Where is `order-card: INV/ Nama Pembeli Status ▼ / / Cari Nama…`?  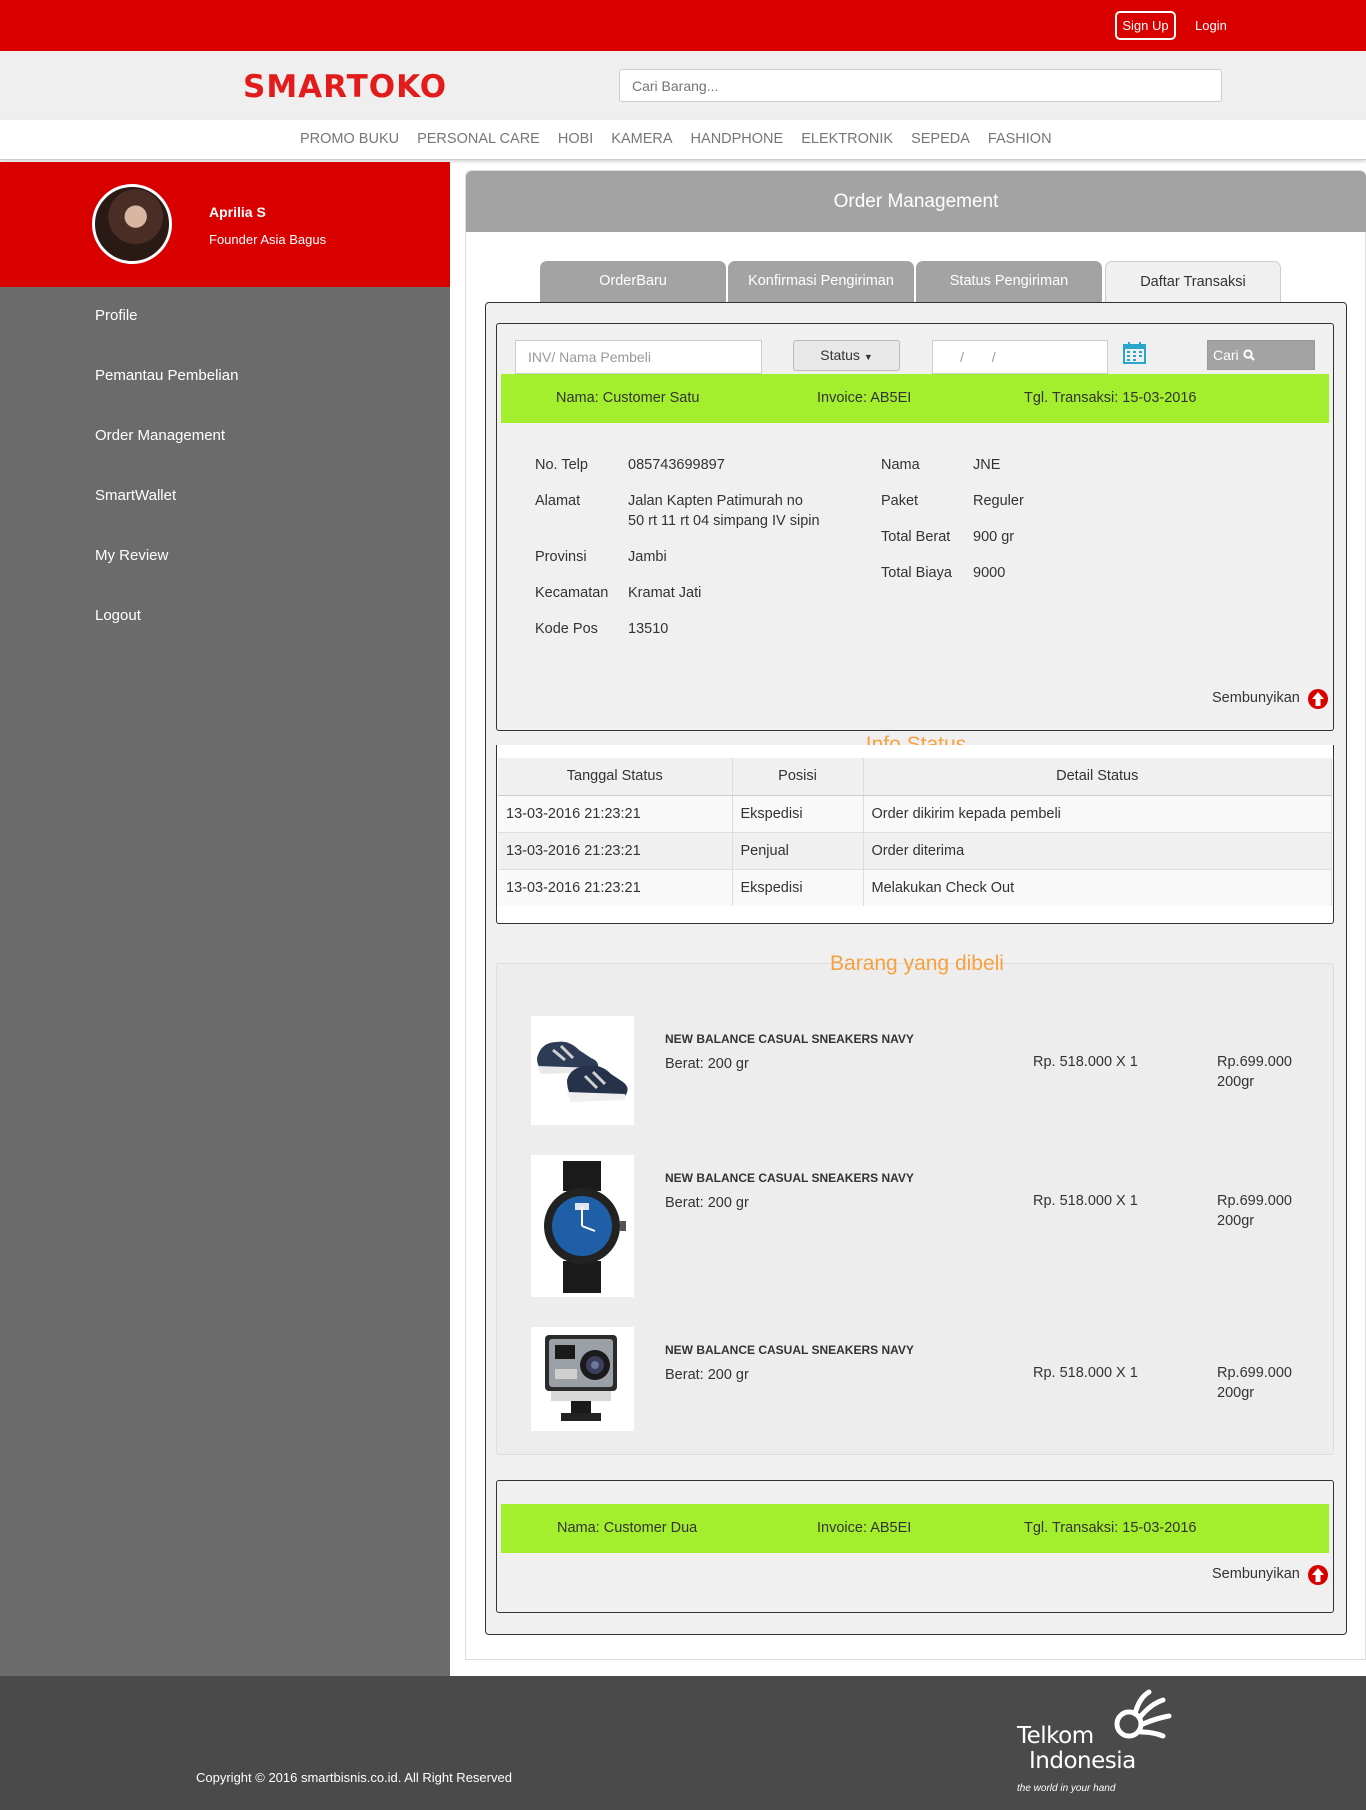 order-card: INV/ Nama Pembeli Status ▼ / / Cari Nama… is located at coordinates (915, 527).